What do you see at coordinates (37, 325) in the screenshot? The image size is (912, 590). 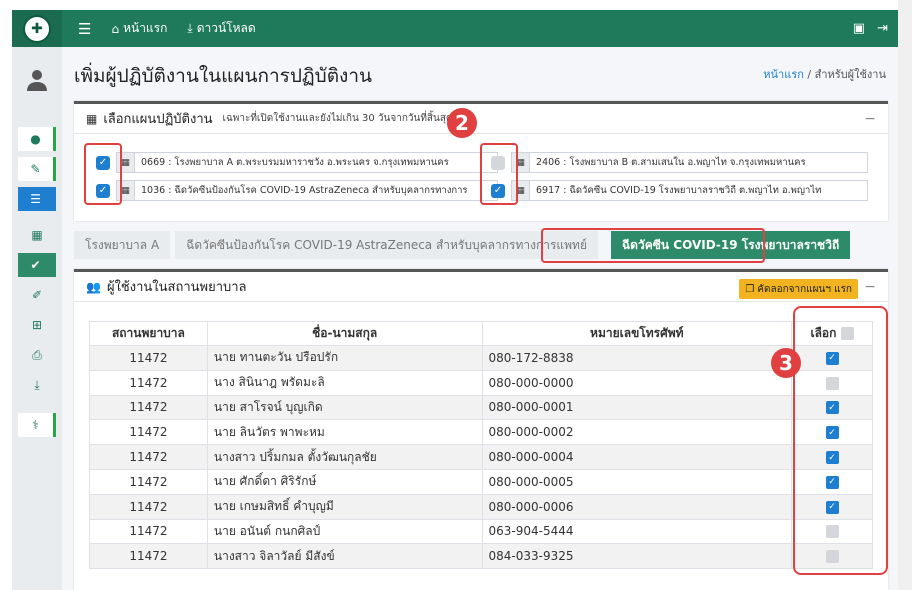 I see `sidebar-sitemap-icon: ⊞` at bounding box center [37, 325].